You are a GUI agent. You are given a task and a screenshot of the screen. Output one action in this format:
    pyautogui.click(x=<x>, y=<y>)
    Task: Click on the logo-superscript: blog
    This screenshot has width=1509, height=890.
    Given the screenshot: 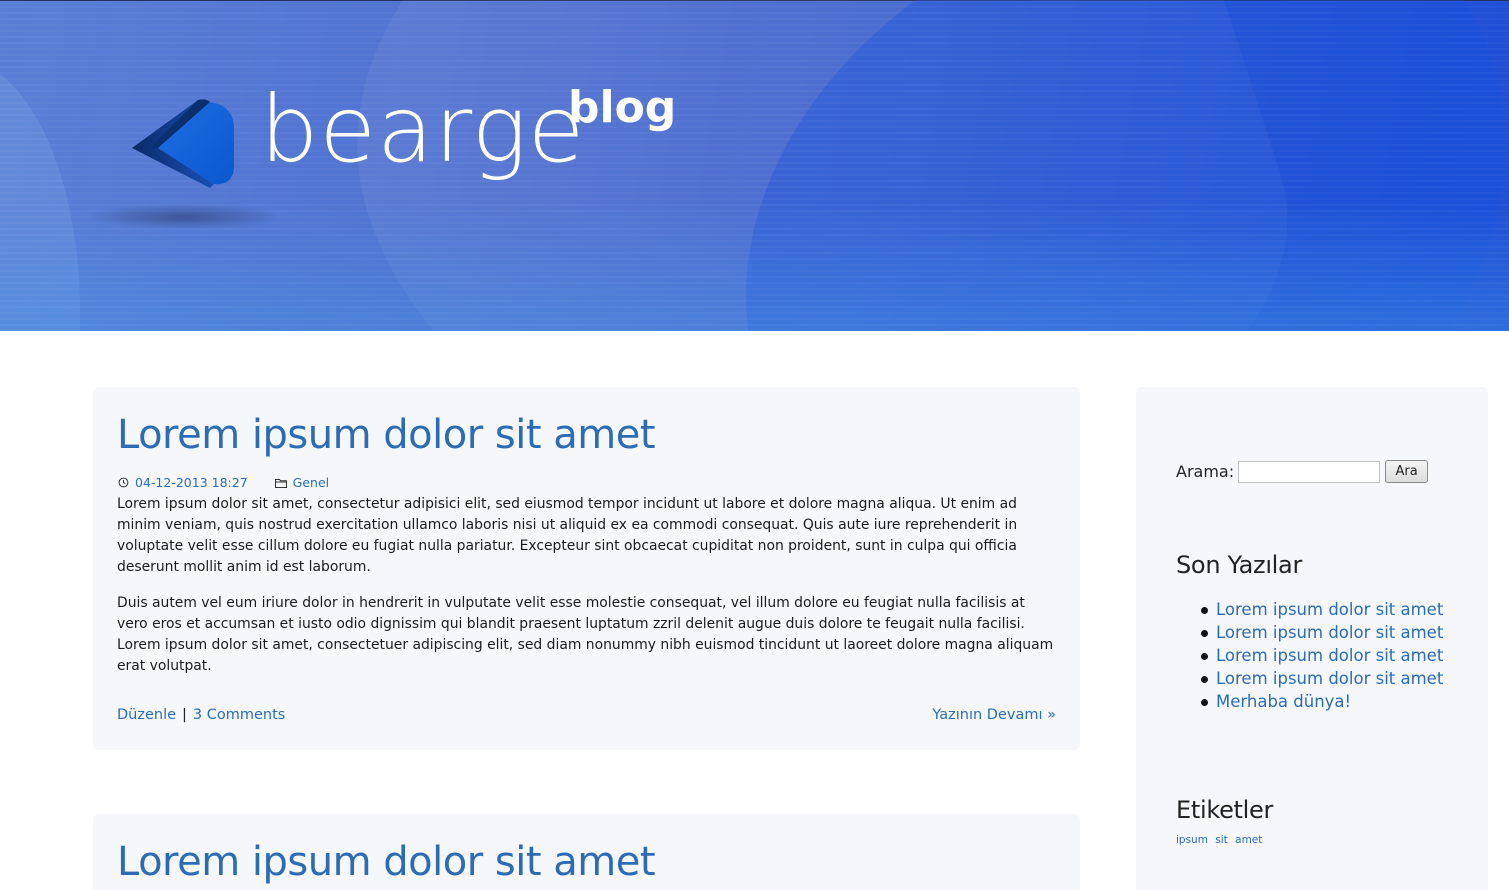 What is the action you would take?
    pyautogui.click(x=622, y=107)
    